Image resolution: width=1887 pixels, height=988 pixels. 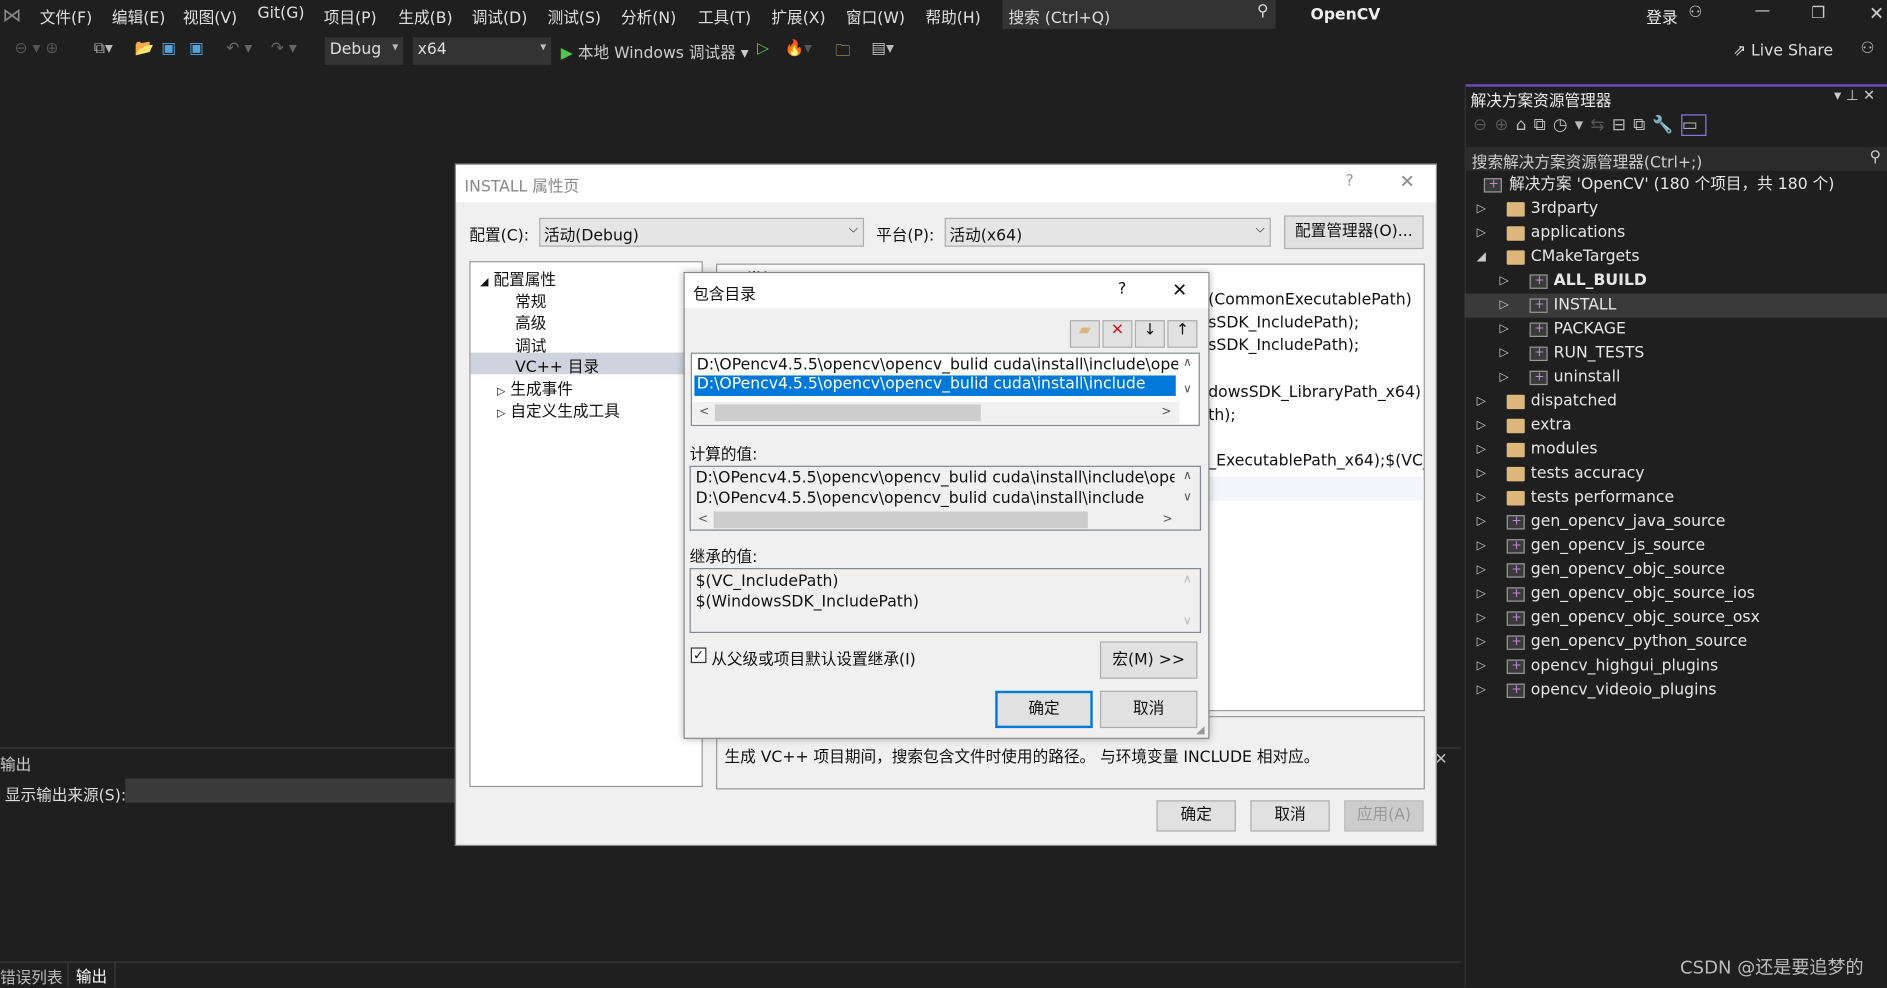 What do you see at coordinates (1149, 334) in the screenshot?
I see `move-down-button: ↓` at bounding box center [1149, 334].